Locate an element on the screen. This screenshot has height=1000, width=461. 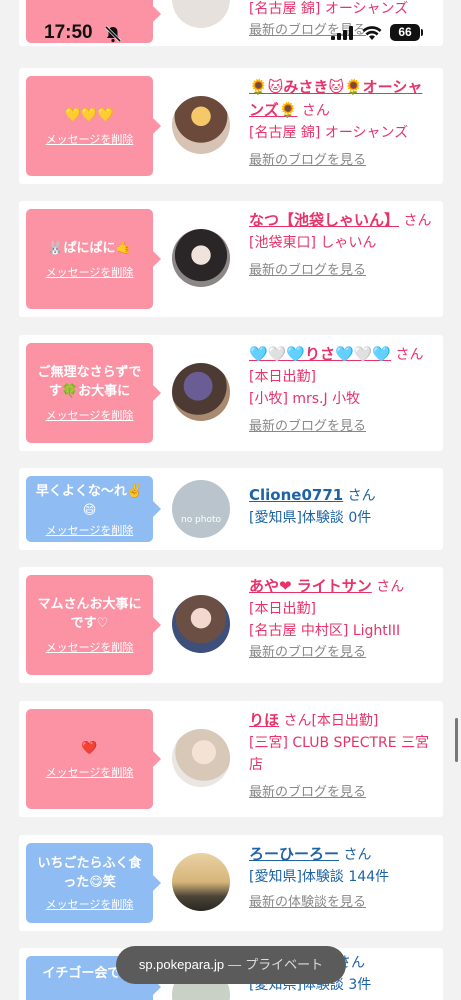
message-bubble: 早くよくな〜れ✌️😄 メッセージを削除 is located at coordinates (93, 509).